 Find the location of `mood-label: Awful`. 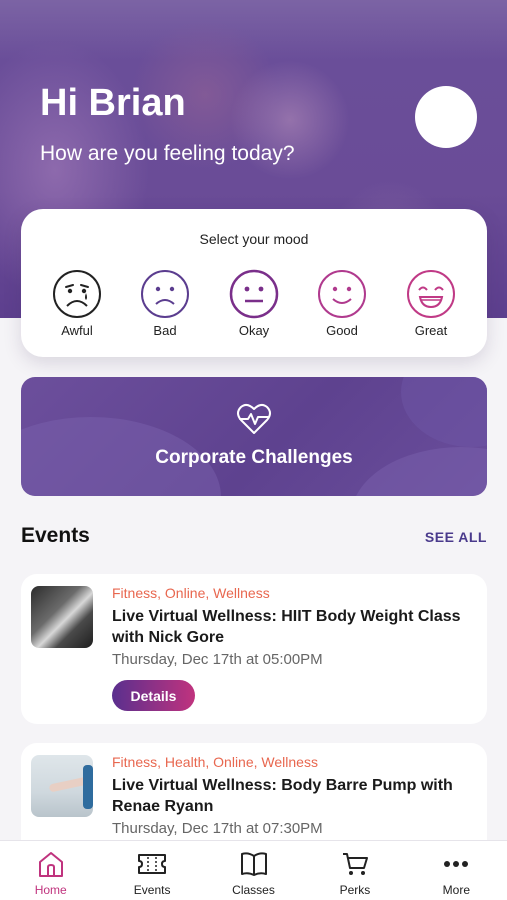

mood-label: Awful is located at coordinates (77, 330).